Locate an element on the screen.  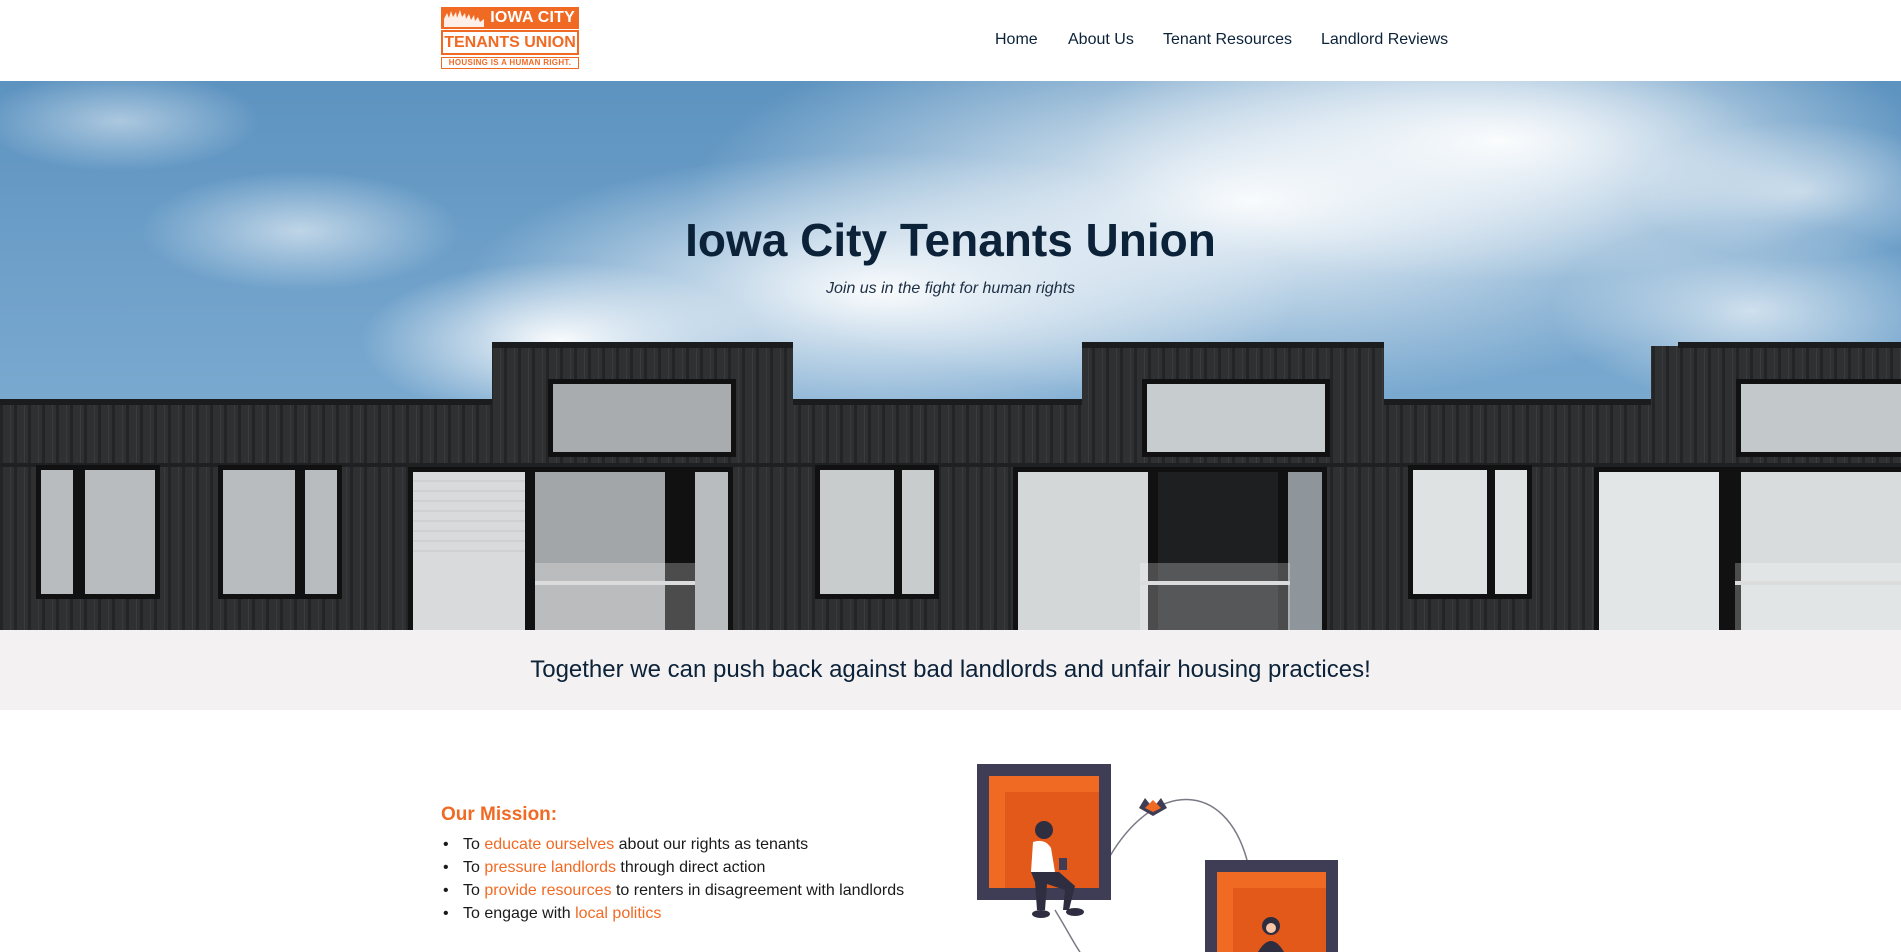
logo-title-line: IOWA CITY is located at coordinates (532, 17).